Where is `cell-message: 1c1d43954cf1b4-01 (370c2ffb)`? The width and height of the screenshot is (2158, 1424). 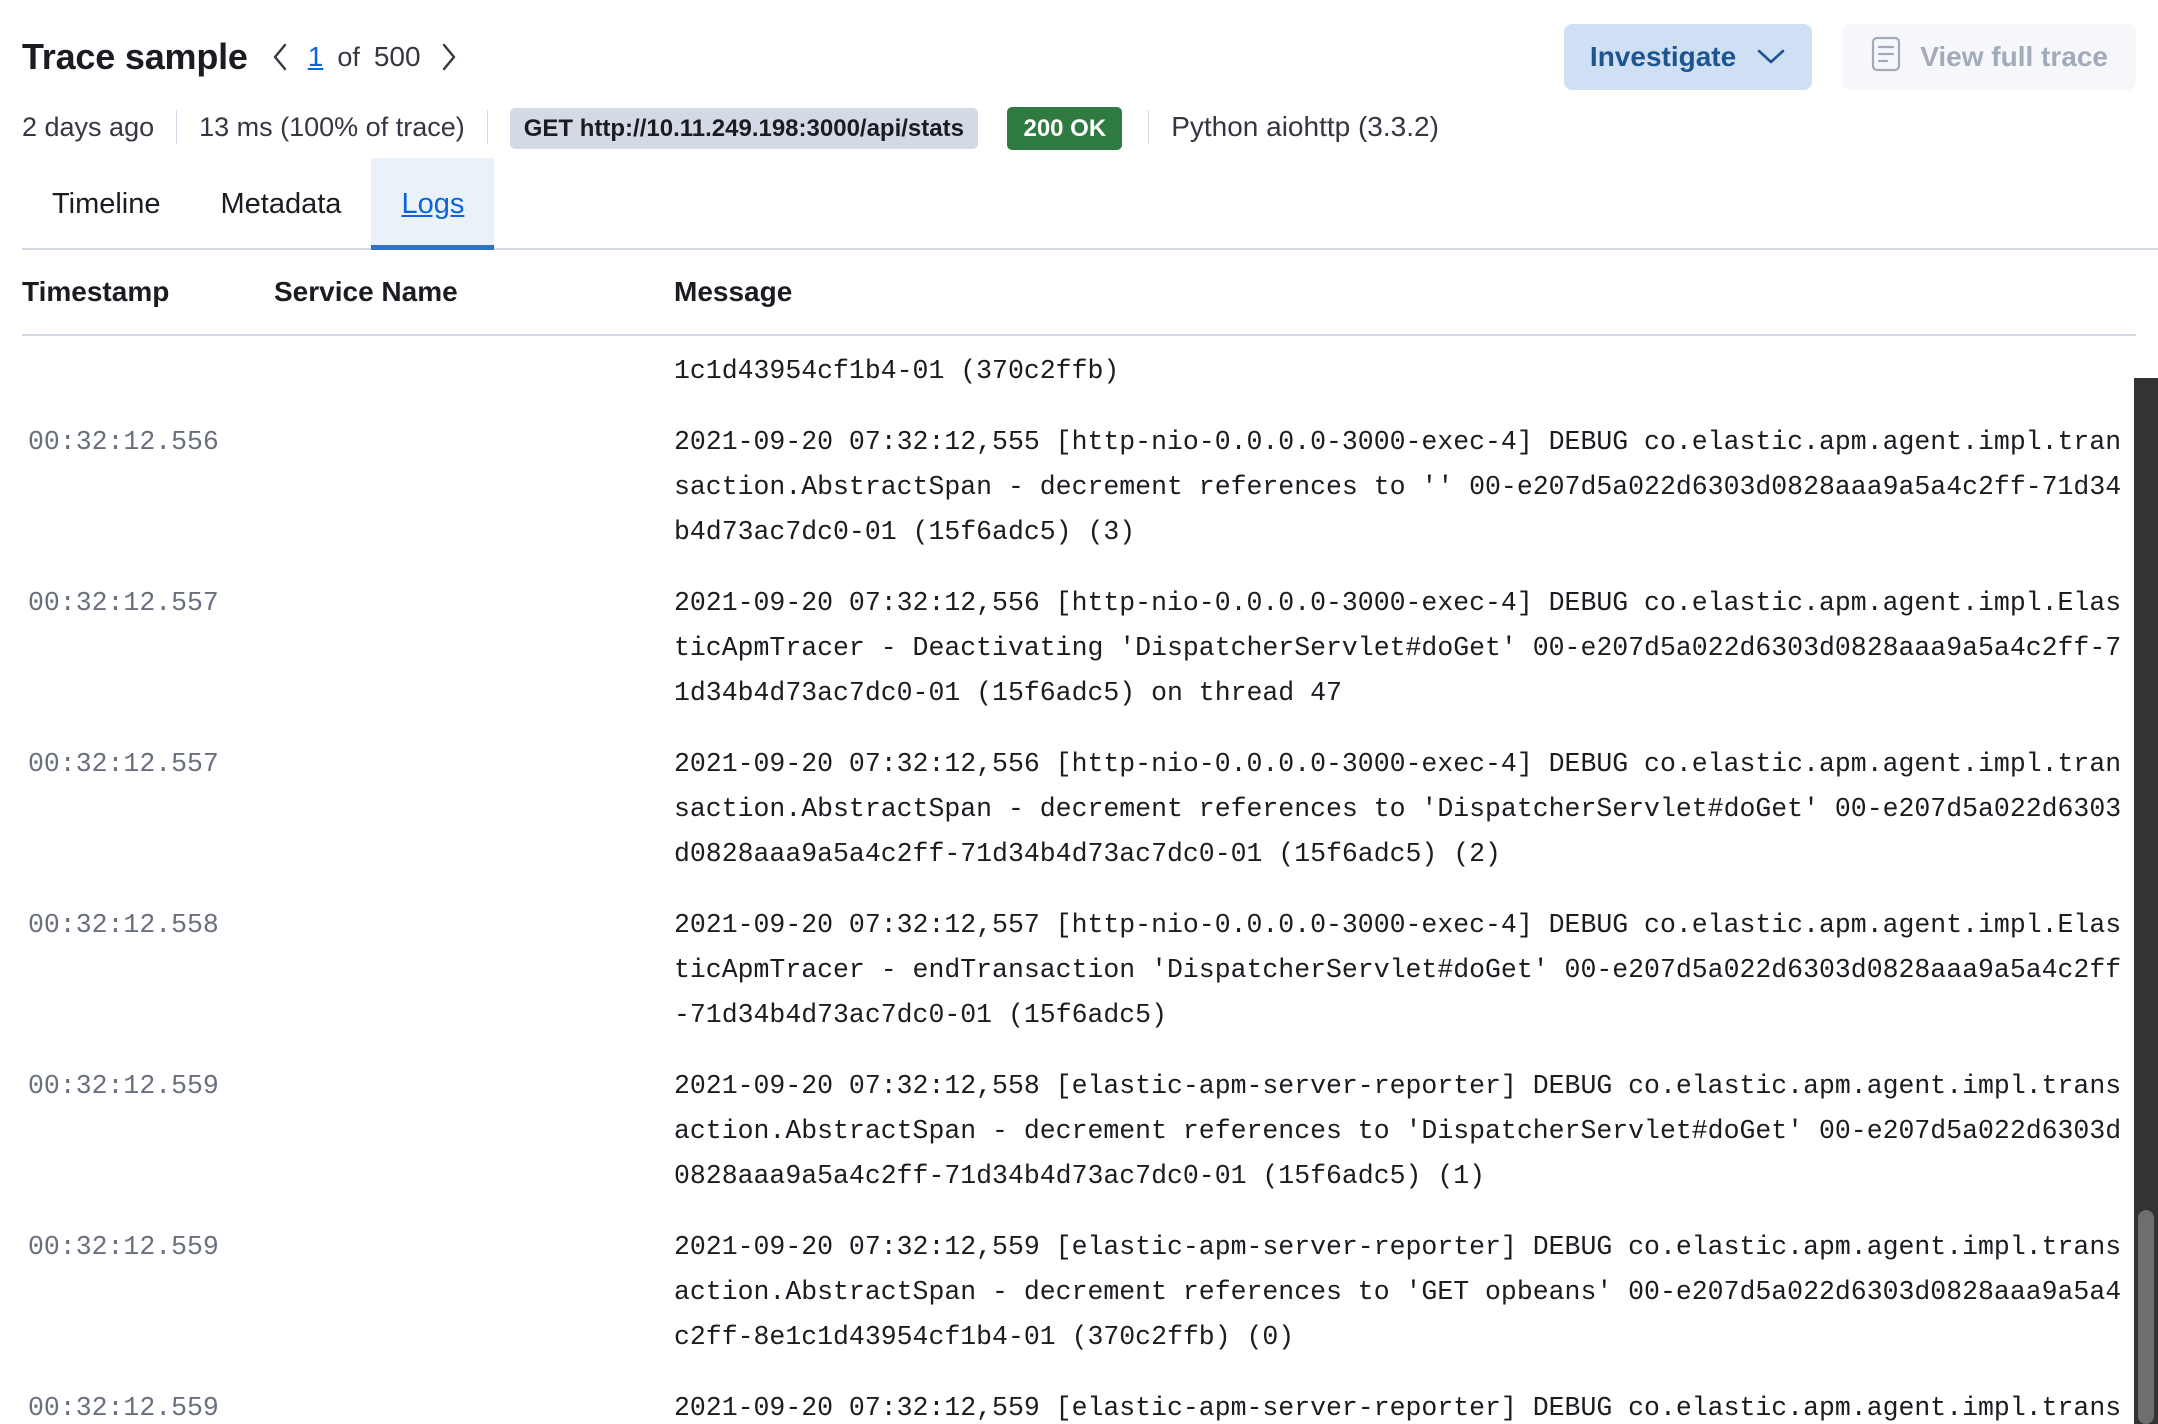 cell-message: 1c1d43954cf1b4-01 (370c2ffb) is located at coordinates (897, 371).